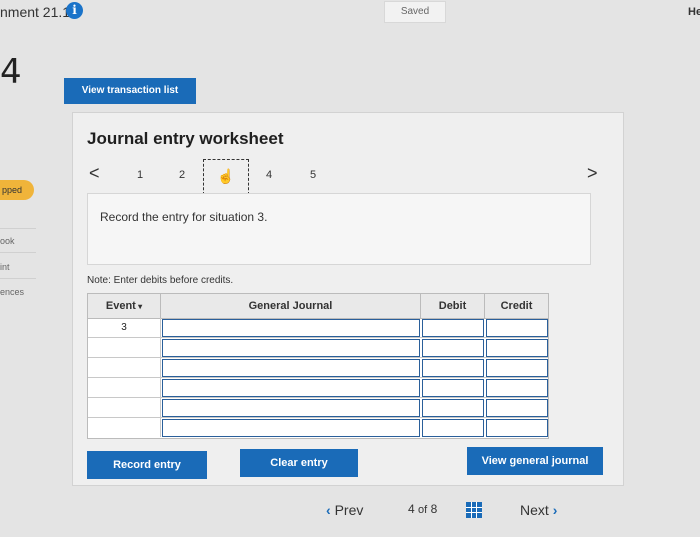 The height and width of the screenshot is (537, 700). I want to click on clear-entry-button: Clear entry, so click(299, 463).